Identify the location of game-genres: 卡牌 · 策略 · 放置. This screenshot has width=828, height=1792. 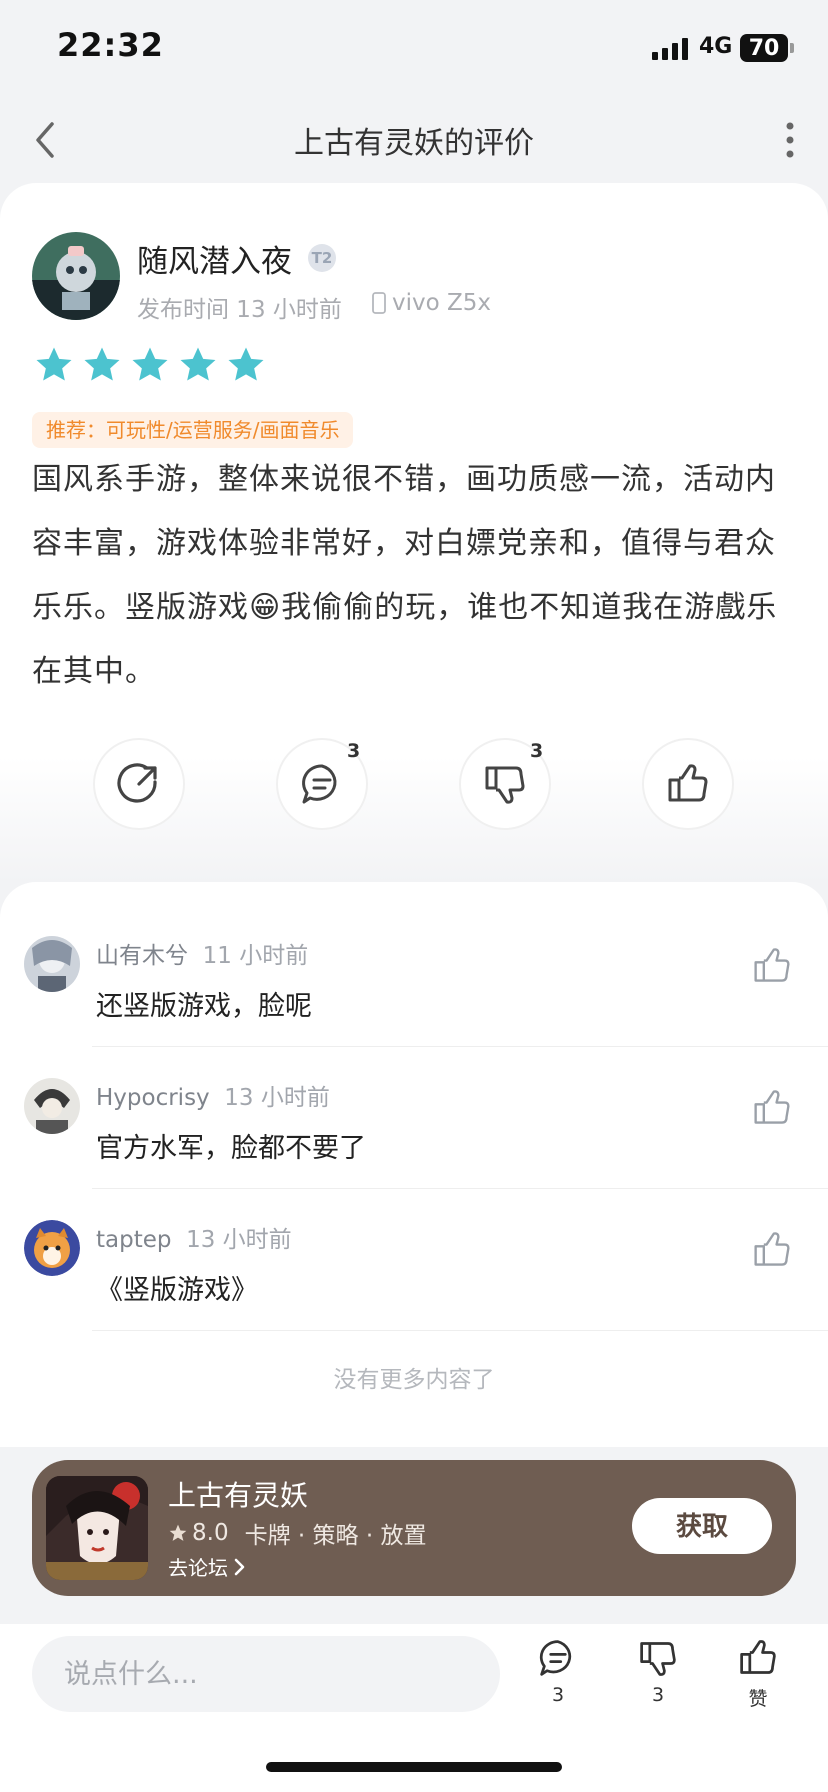
(335, 1536).